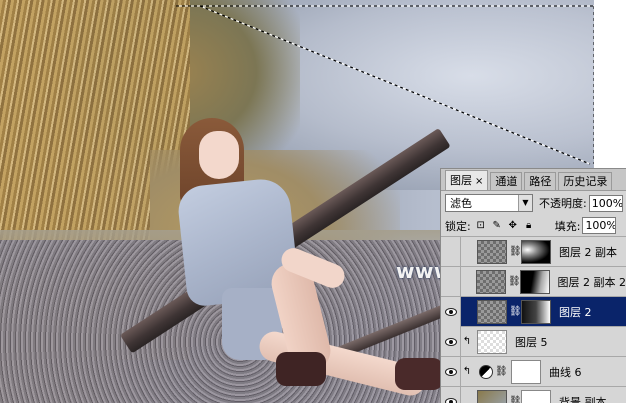 The height and width of the screenshot is (403, 626). What do you see at coordinates (461, 203) in the screenshot?
I see `blend-mode-value: 滤色` at bounding box center [461, 203].